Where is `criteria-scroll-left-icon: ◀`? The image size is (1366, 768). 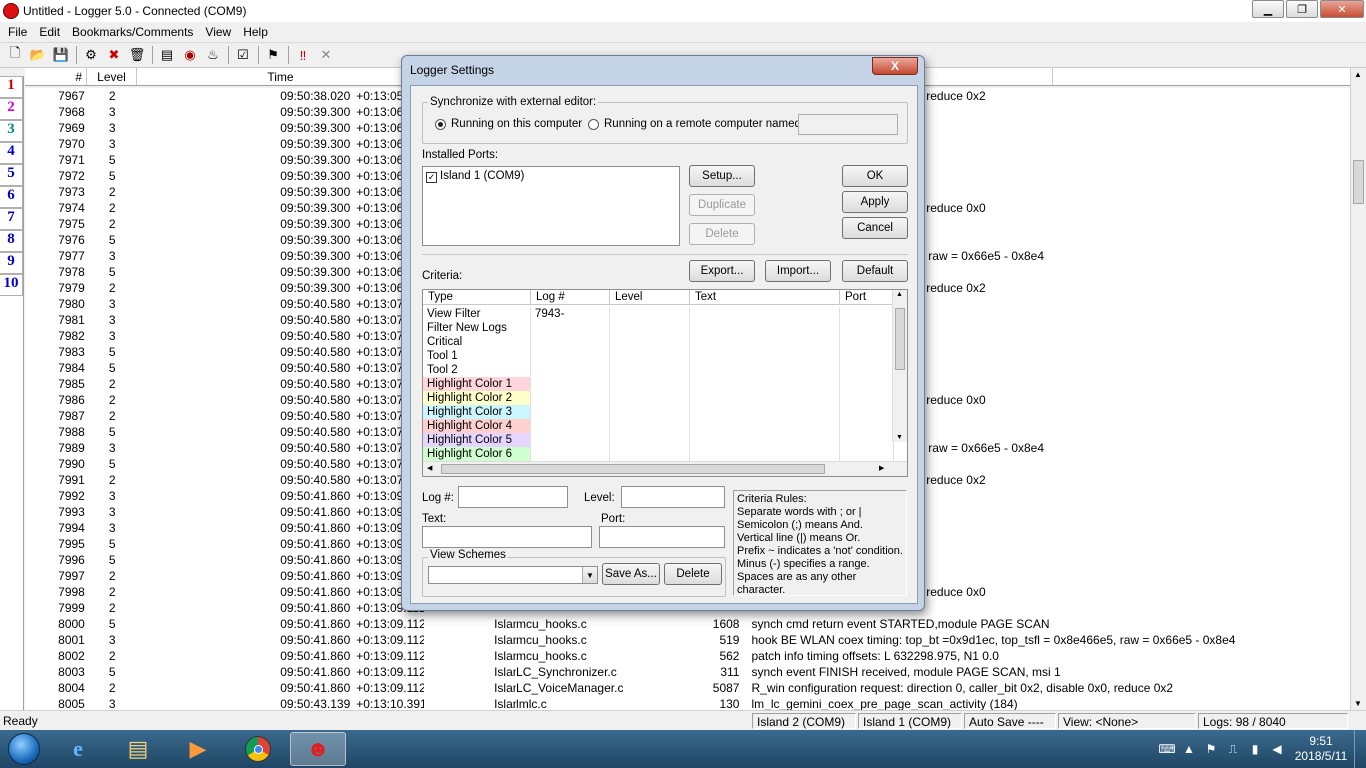
criteria-scroll-left-icon: ◀ is located at coordinates (429, 468).